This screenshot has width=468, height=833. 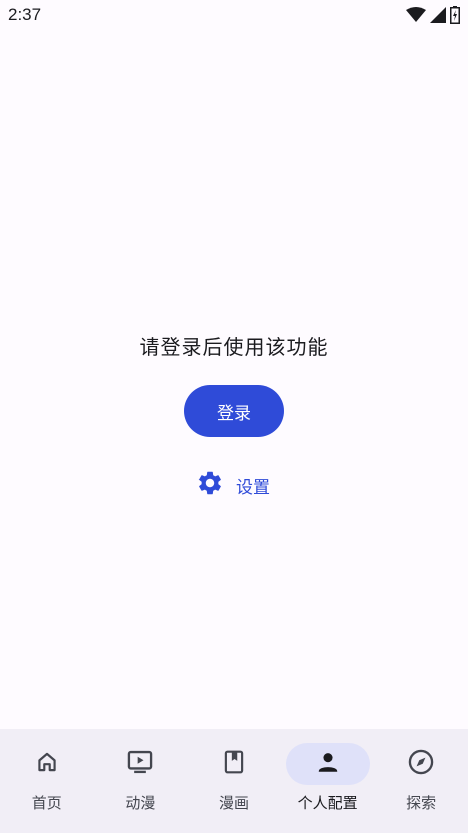 I want to click on compass-icon, so click(x=421, y=764).